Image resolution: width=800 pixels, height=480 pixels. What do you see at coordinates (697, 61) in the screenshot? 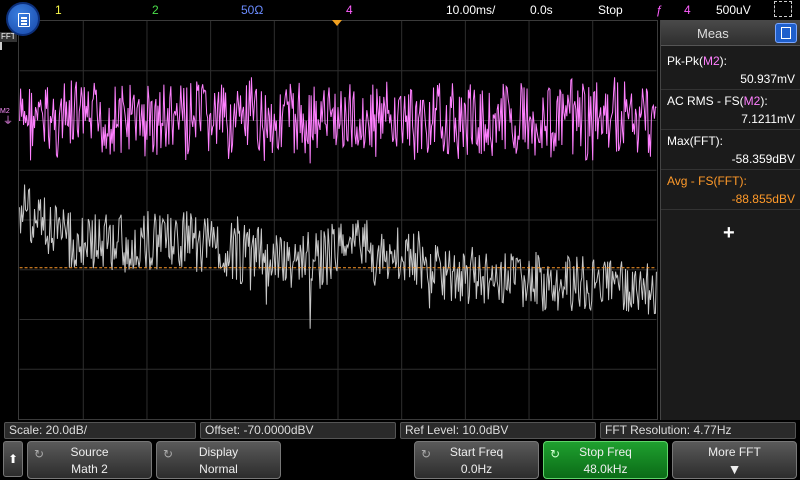
I see `meas-label: Pk-Pk(M2):` at bounding box center [697, 61].